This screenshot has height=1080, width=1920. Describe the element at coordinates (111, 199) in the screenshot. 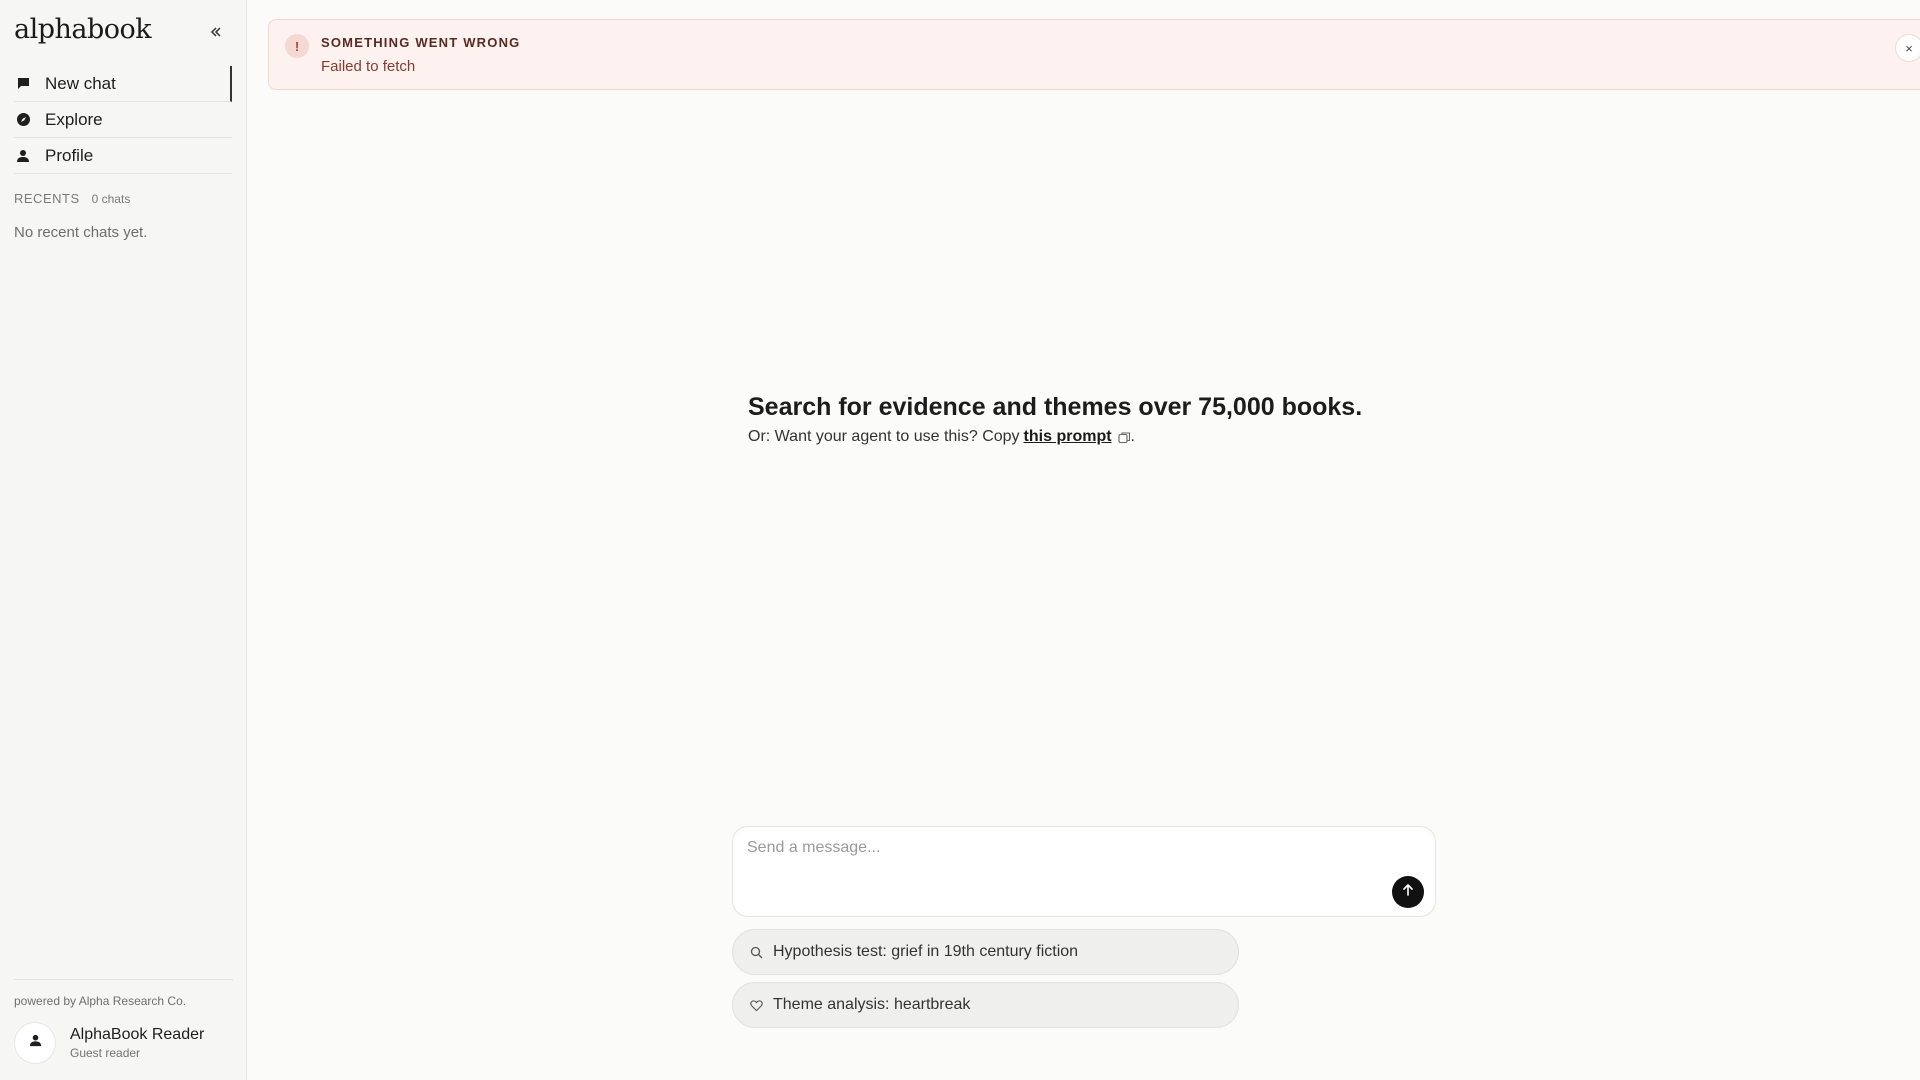

I see `recents-count: 0 chats` at that location.